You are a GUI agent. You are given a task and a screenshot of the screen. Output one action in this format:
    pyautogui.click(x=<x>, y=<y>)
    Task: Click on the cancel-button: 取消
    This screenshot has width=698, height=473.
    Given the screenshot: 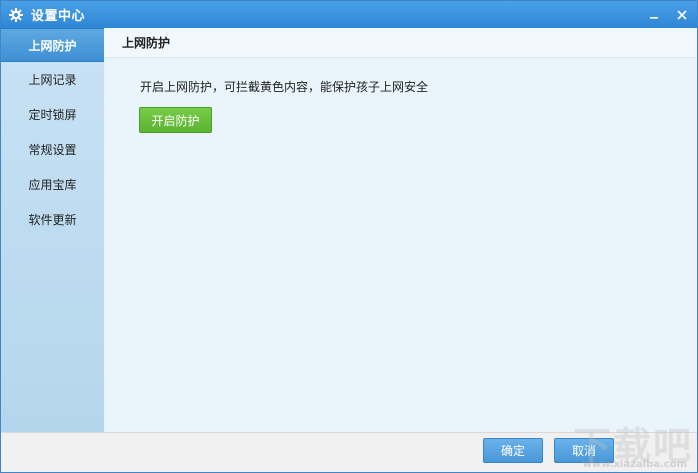 What is the action you would take?
    pyautogui.click(x=584, y=450)
    